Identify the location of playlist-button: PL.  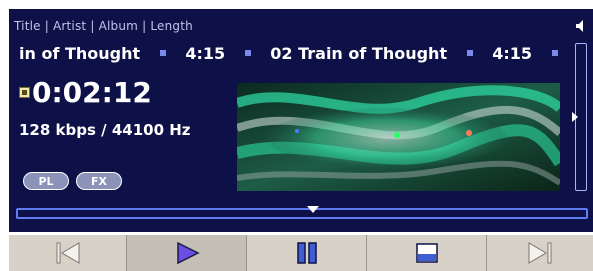
(46, 181).